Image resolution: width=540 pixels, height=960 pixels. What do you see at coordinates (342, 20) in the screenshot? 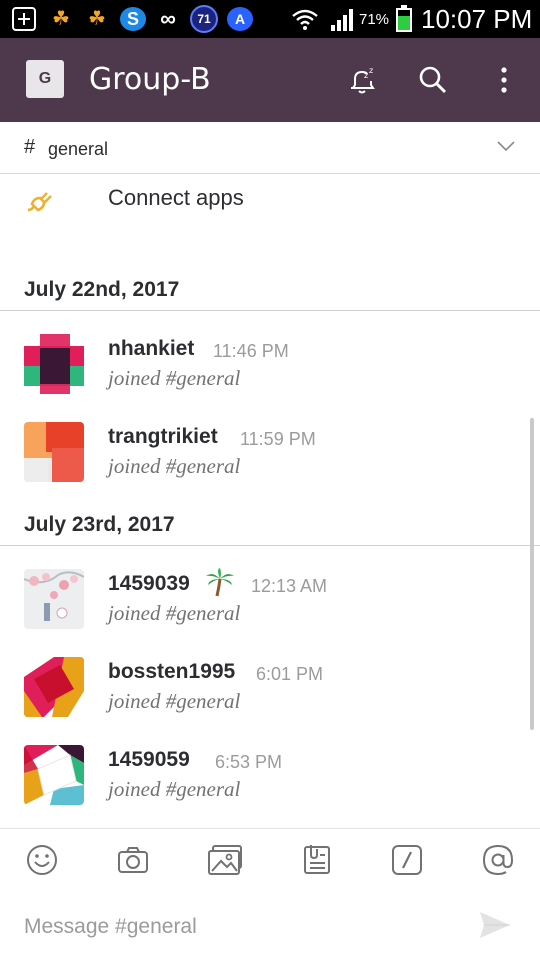
I see `signal-icon` at bounding box center [342, 20].